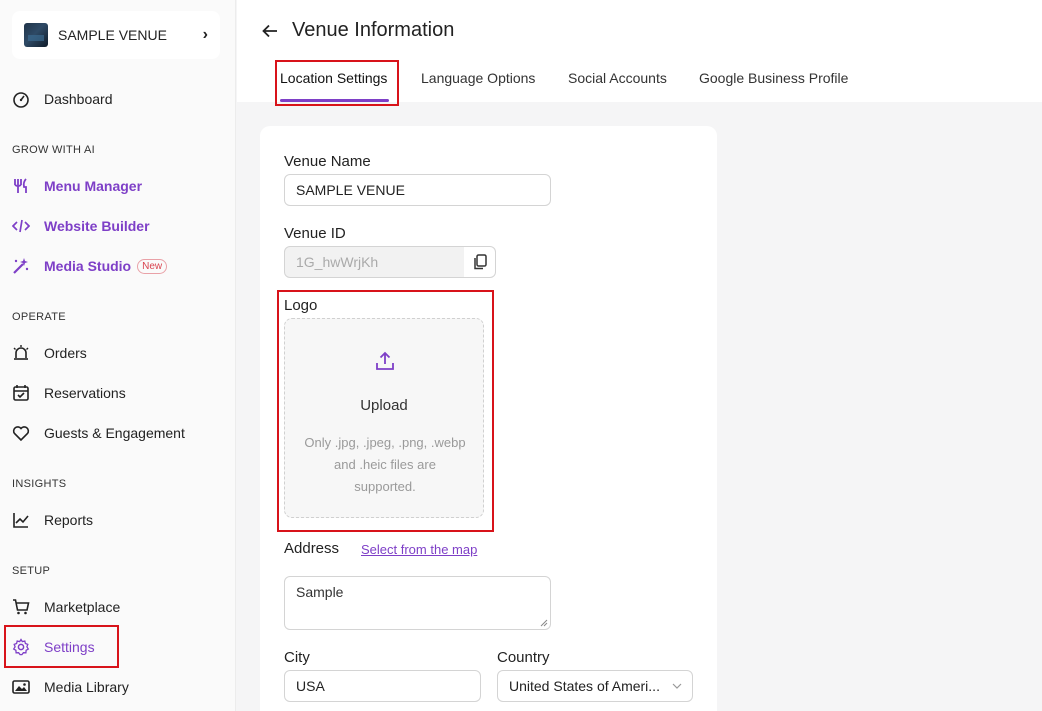  Describe the element at coordinates (54, 150) in the screenshot. I see `section-grow-with-ai: GROW WITH AI` at that location.